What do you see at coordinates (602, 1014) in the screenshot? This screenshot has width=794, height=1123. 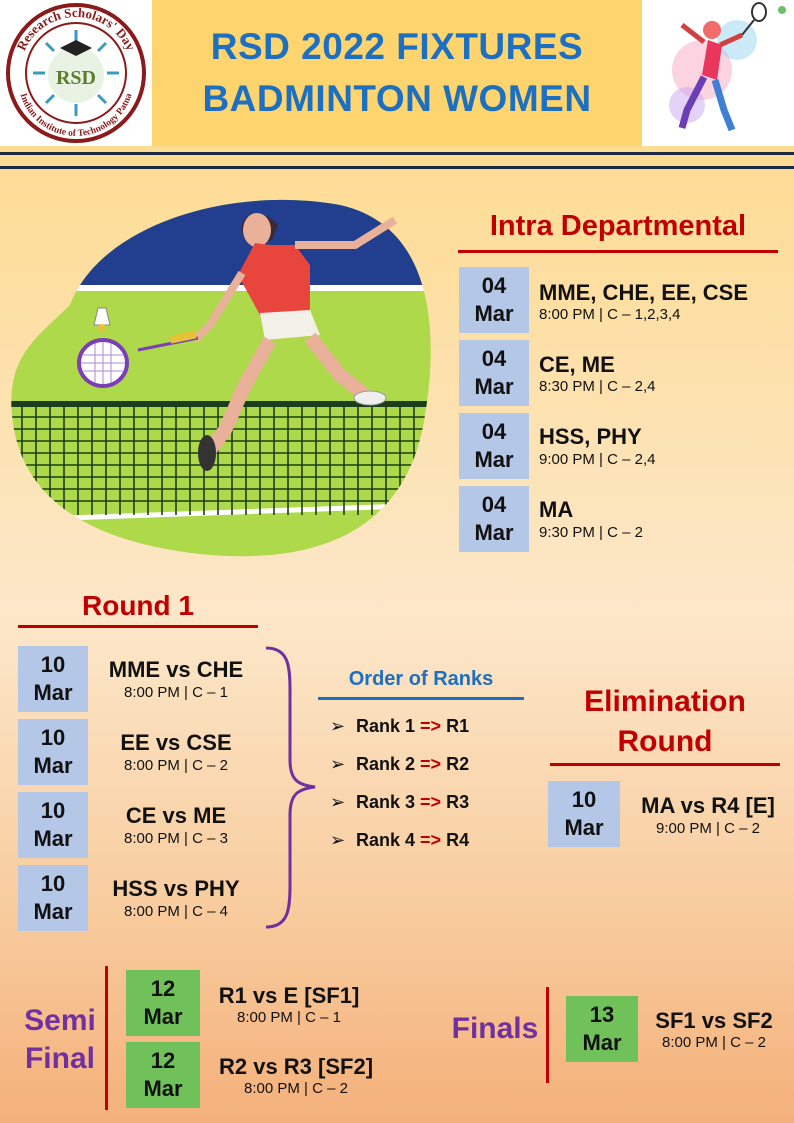 I see `date-day: 13` at bounding box center [602, 1014].